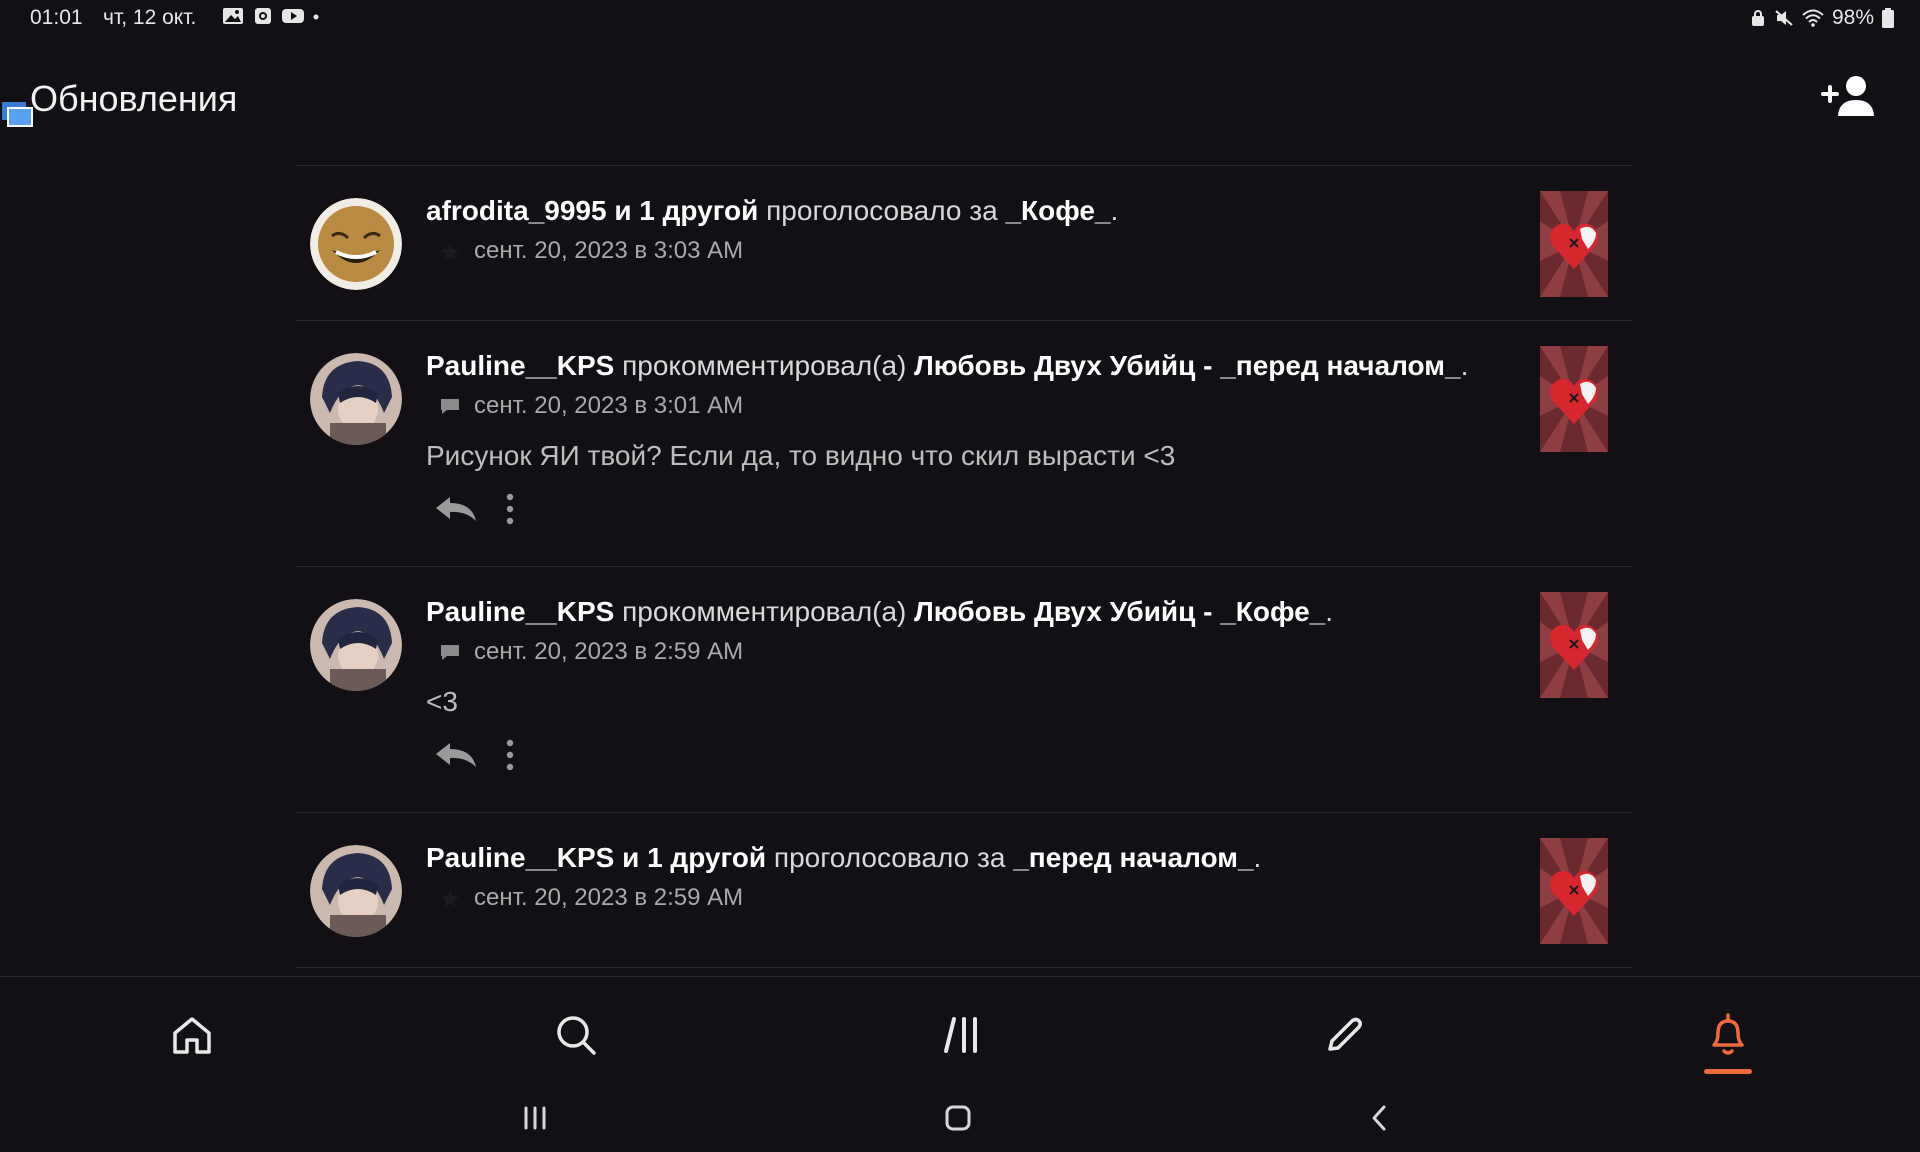 This screenshot has height=1152, width=1920. What do you see at coordinates (56, 17) in the screenshot?
I see `status-time: 01:01` at bounding box center [56, 17].